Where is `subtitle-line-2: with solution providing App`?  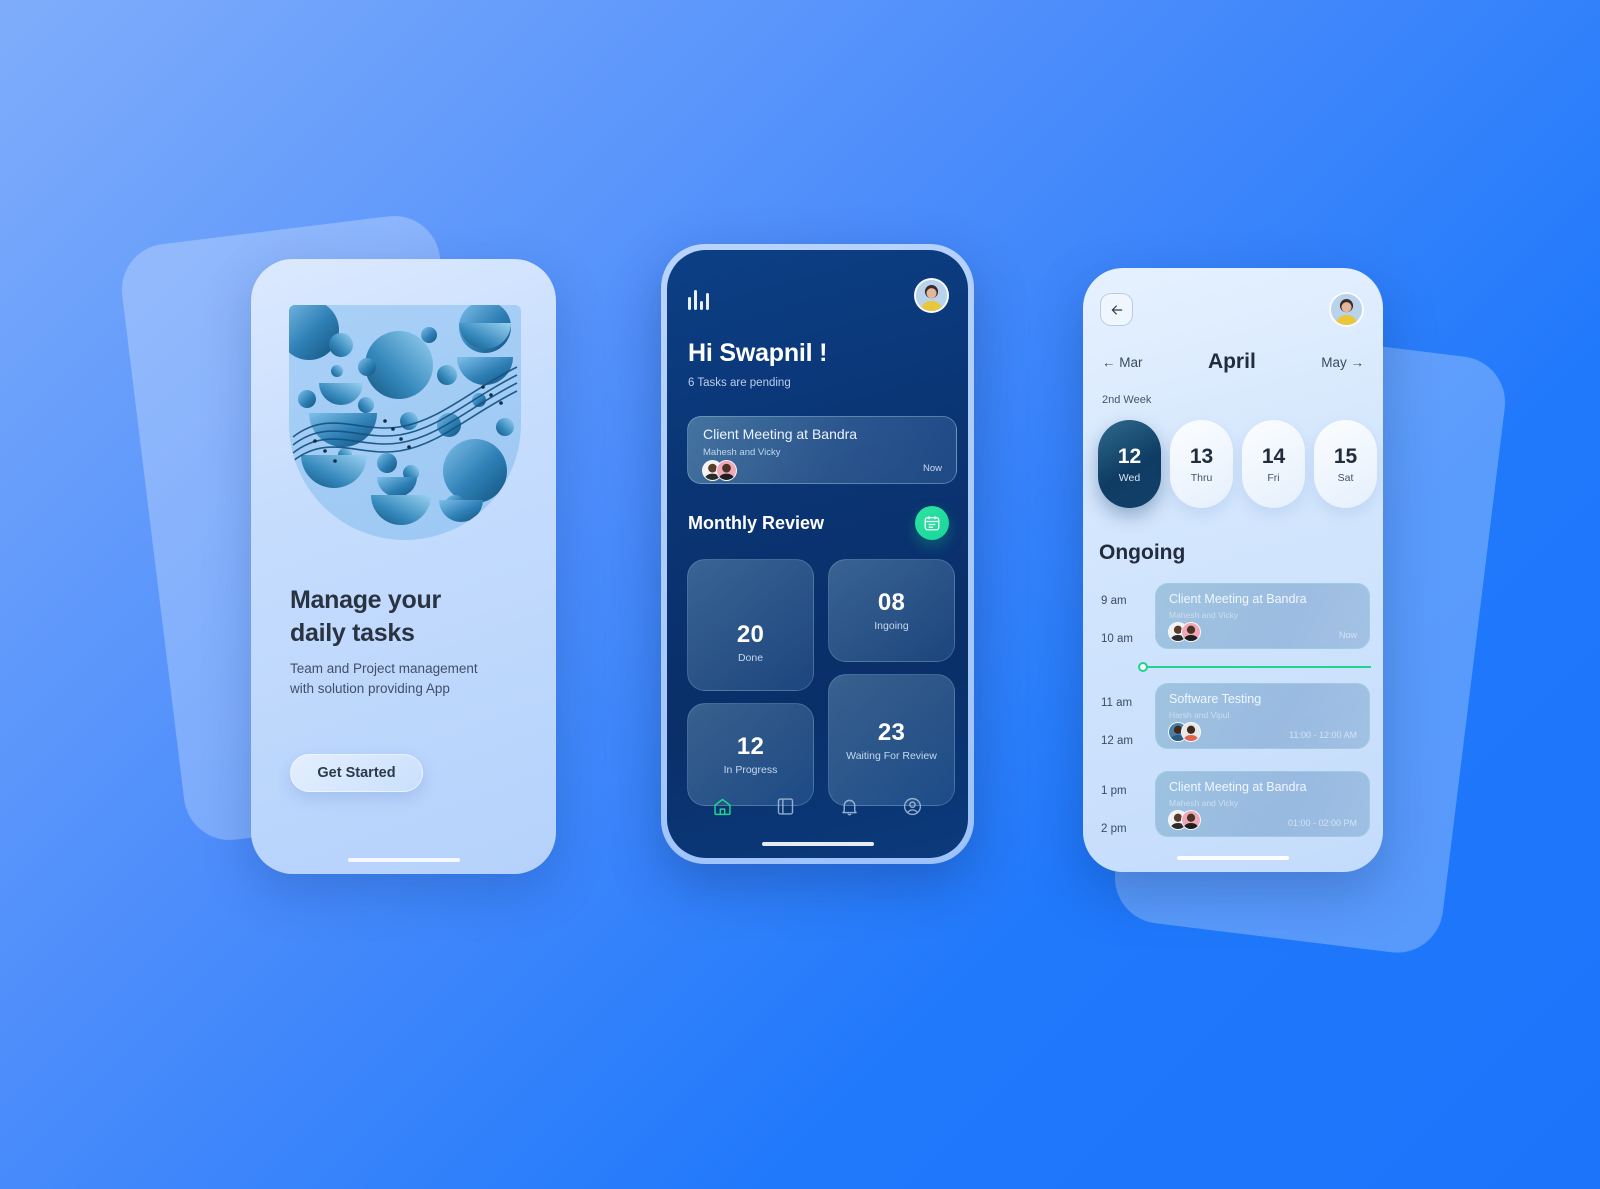 subtitle-line-2: with solution providing App is located at coordinates (370, 688).